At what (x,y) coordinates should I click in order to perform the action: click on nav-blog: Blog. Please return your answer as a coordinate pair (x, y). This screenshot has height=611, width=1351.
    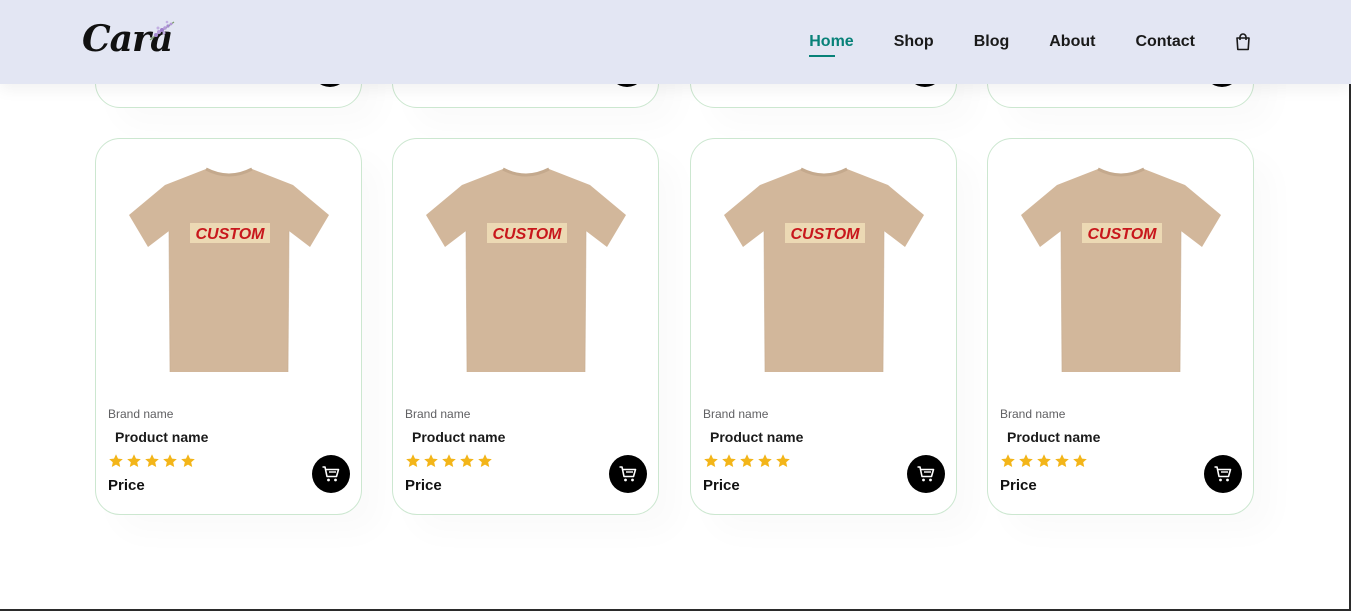
    Looking at the image, I should click on (992, 42).